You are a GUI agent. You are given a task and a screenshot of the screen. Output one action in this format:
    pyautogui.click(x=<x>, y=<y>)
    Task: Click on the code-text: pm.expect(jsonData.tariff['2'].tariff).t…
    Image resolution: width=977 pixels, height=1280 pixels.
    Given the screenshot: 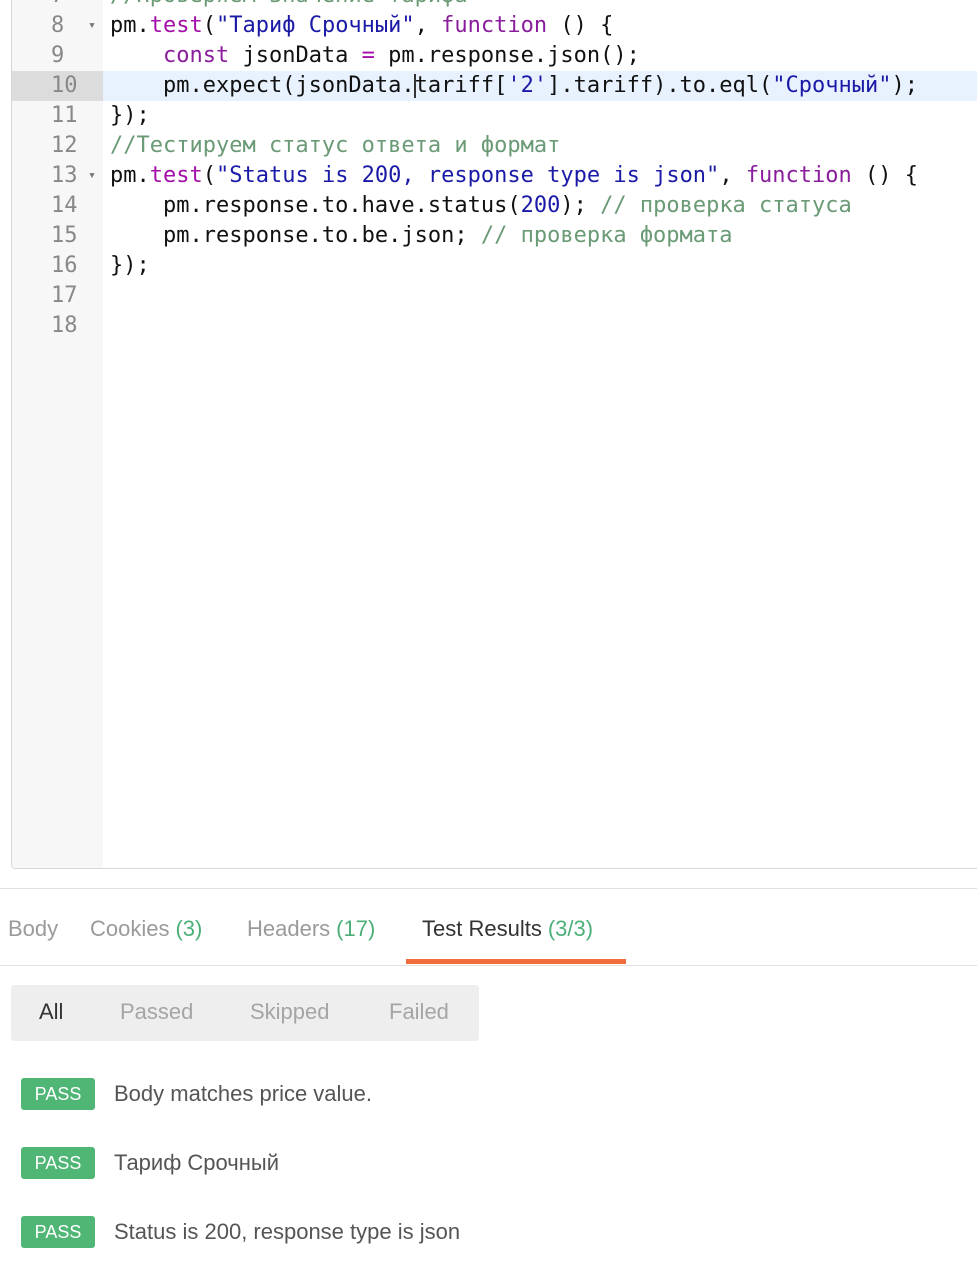 What is the action you would take?
    pyautogui.click(x=514, y=86)
    